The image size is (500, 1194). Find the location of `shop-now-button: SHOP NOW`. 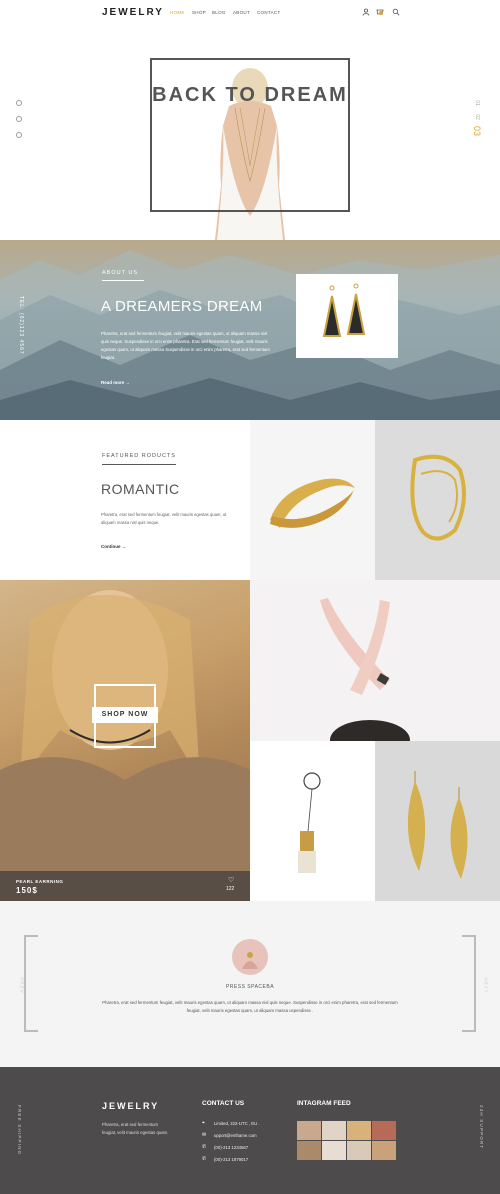

shop-now-button: SHOP NOW is located at coordinates (125, 715).